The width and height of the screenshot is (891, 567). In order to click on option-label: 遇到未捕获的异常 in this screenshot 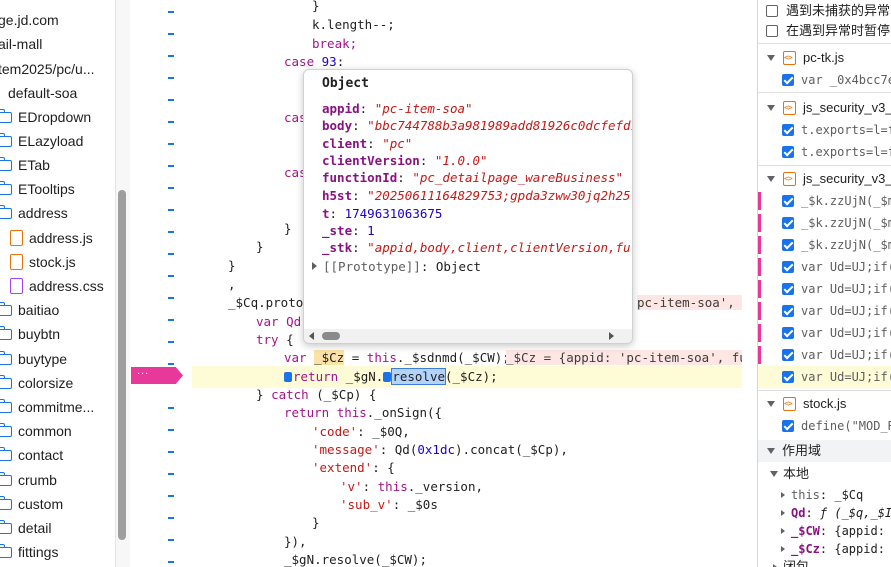, I will do `click(838, 10)`.